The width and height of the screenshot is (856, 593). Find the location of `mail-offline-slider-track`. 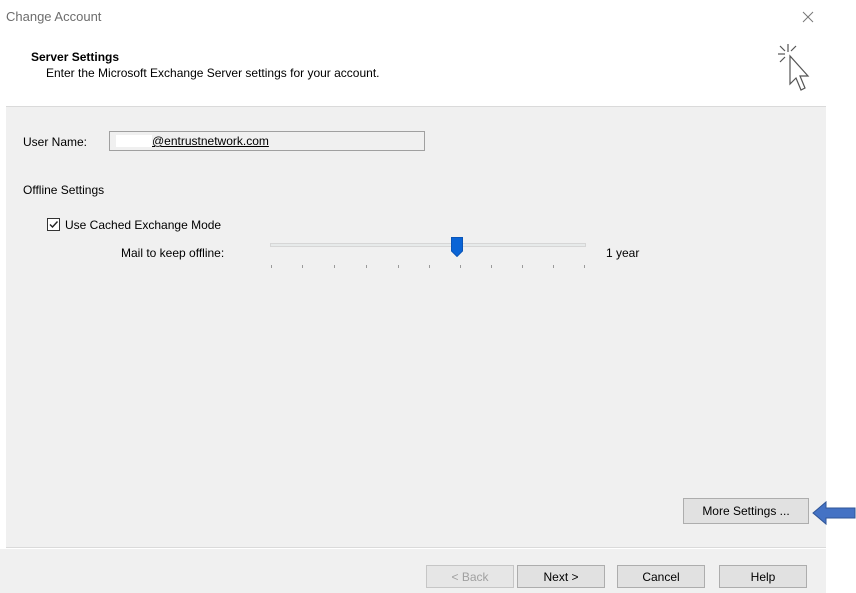

mail-offline-slider-track is located at coordinates (428, 245).